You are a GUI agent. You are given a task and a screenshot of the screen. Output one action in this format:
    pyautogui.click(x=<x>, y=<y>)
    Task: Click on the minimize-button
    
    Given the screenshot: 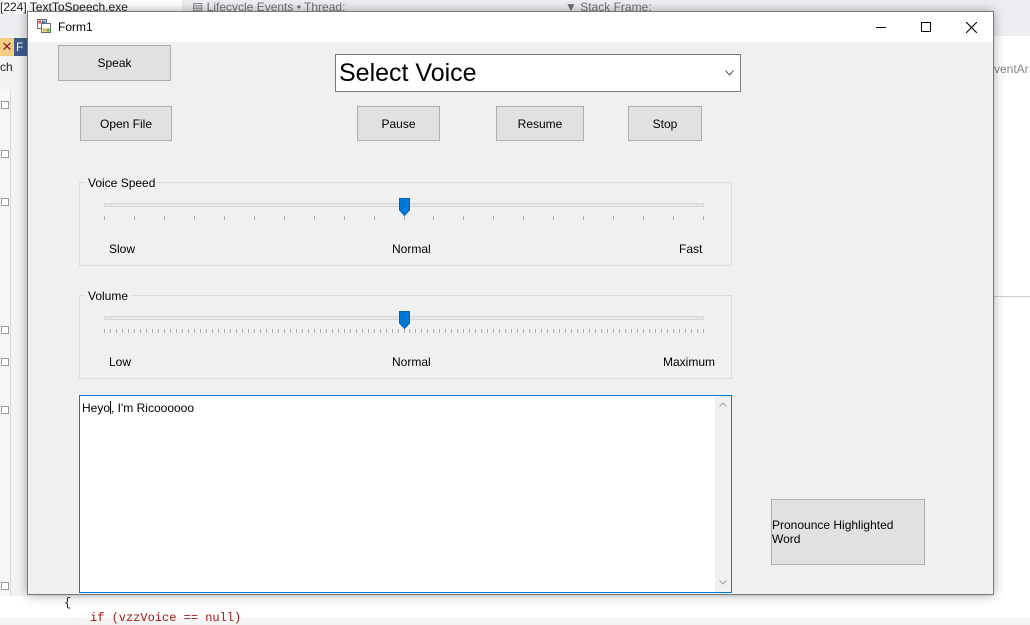 What is the action you would take?
    pyautogui.click(x=881, y=27)
    